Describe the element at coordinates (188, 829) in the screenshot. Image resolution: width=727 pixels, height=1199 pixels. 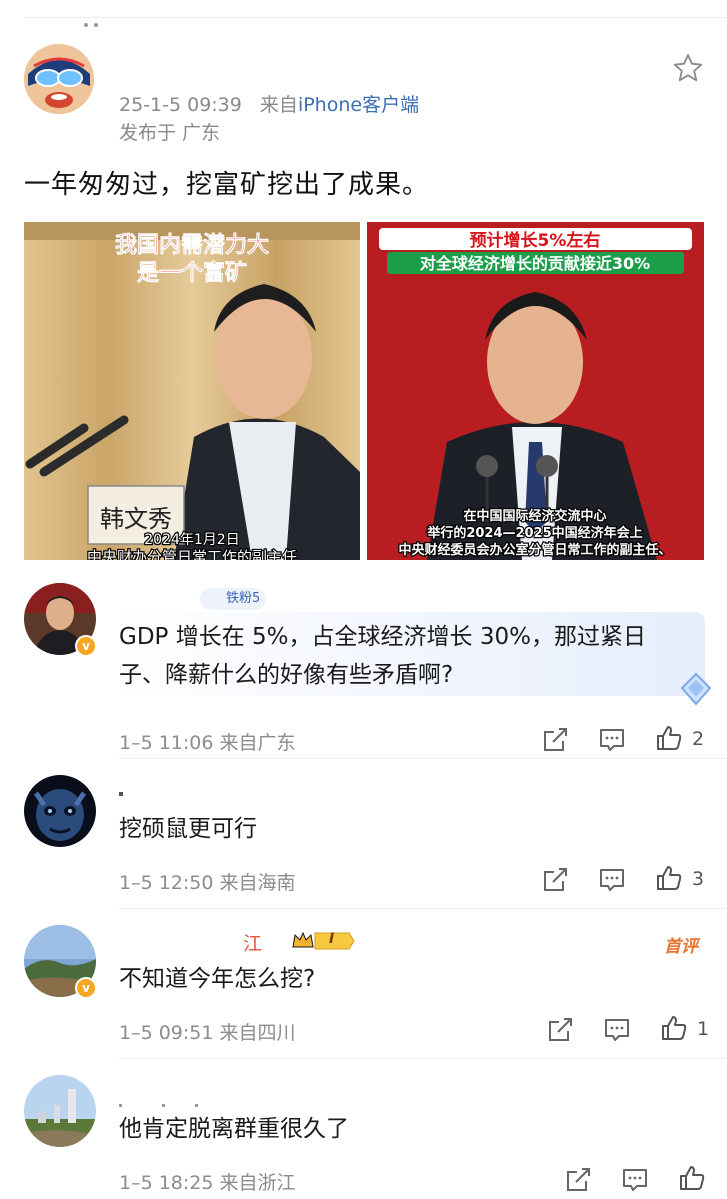
I see `comment-text: 挖硕鼠更可行` at that location.